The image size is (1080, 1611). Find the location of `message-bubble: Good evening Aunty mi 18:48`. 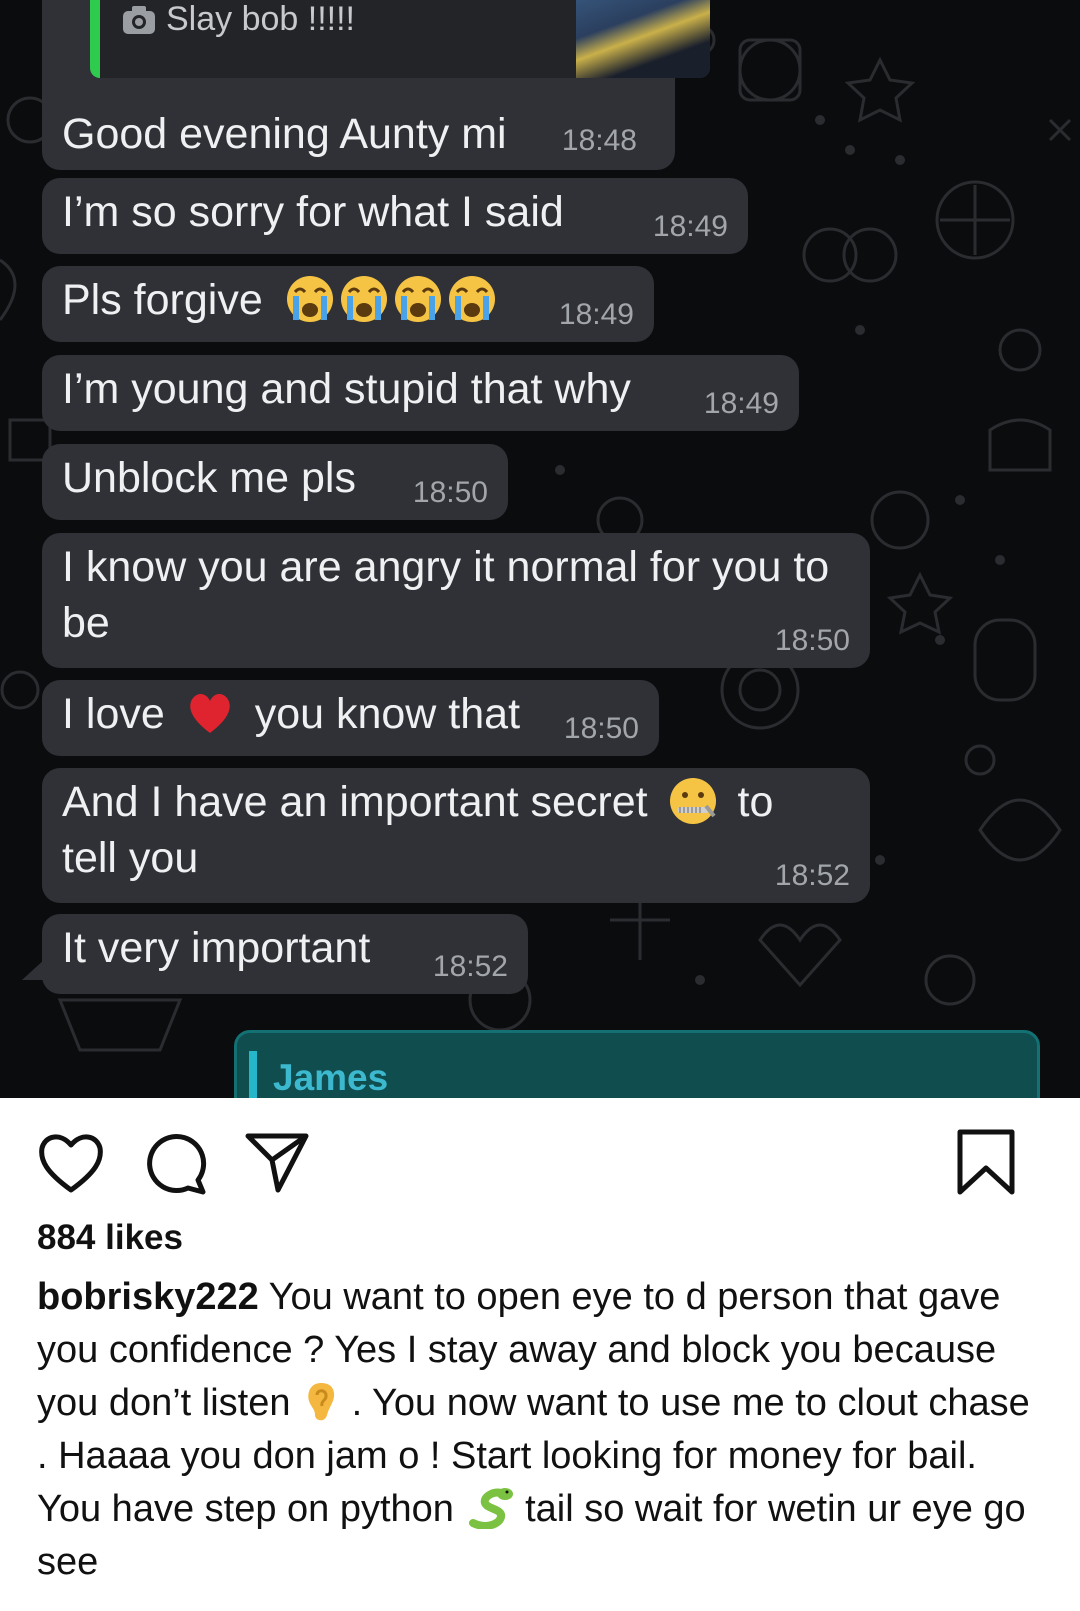

message-bubble: Good evening Aunty mi 18:48 is located at coordinates (349, 134).